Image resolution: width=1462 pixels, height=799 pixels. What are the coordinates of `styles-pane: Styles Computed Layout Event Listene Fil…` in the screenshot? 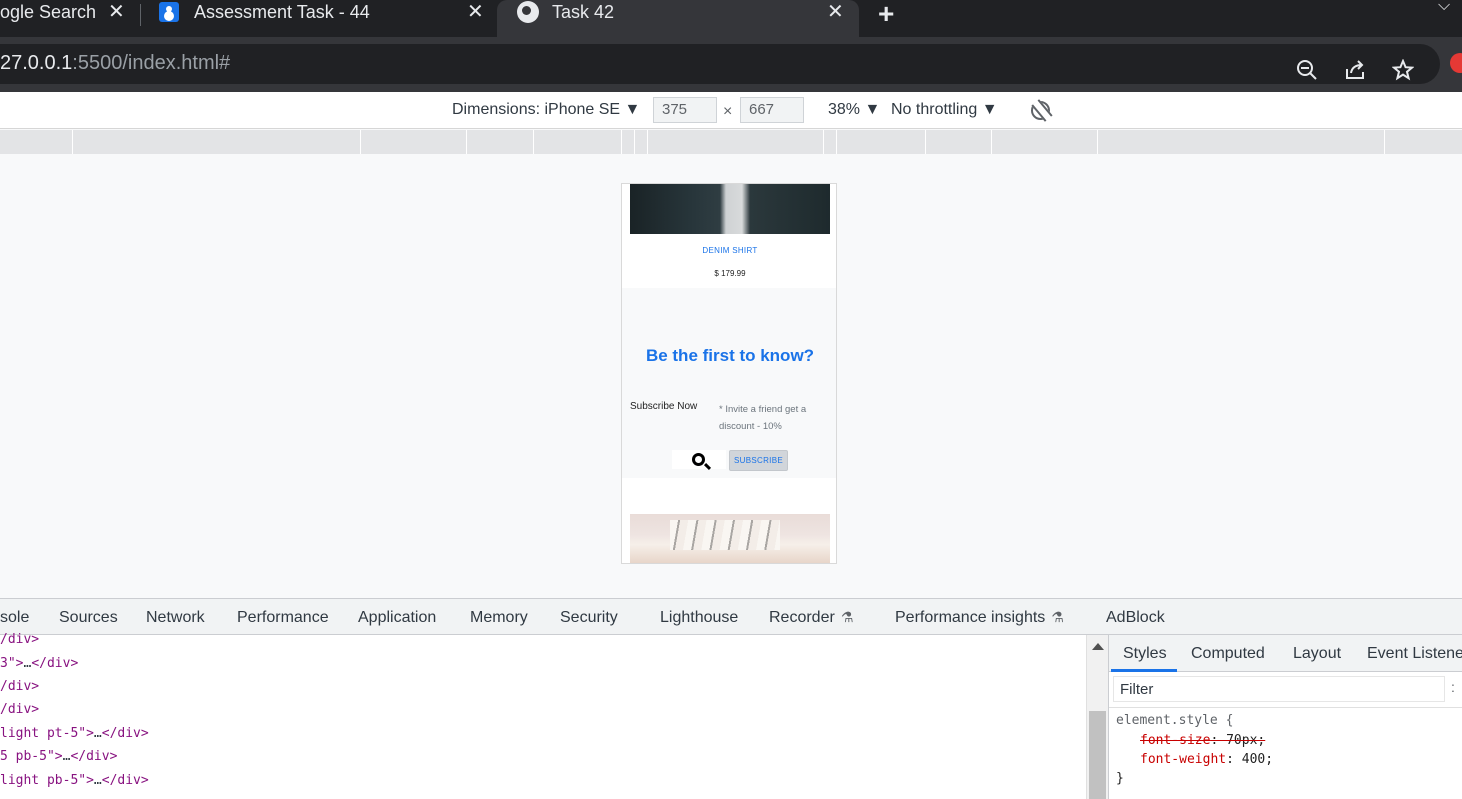 It's located at (1285, 717).